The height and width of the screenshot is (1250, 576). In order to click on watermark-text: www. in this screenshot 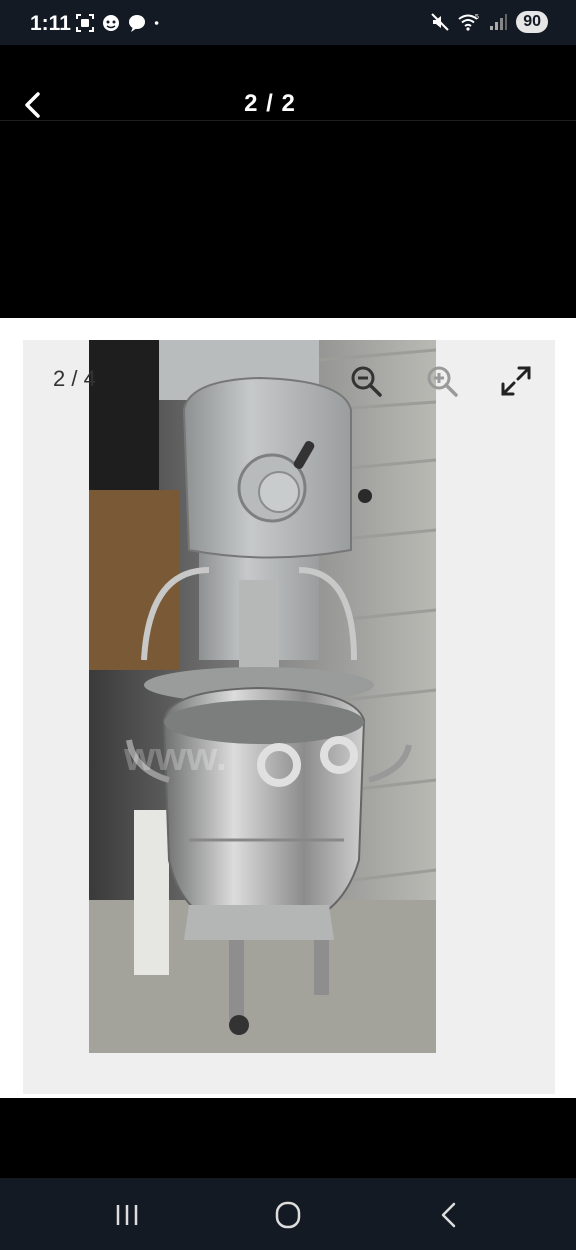, I will do `click(175, 757)`.